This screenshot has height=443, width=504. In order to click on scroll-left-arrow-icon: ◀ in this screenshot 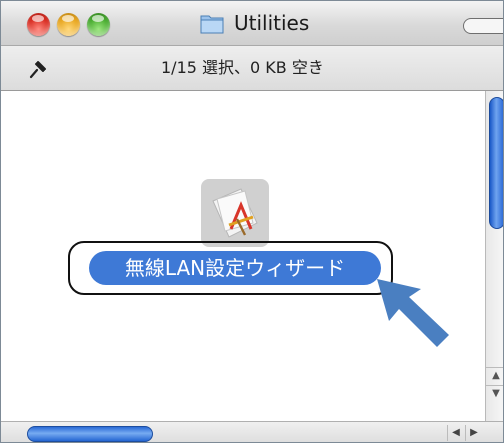, I will do `click(455, 433)`.